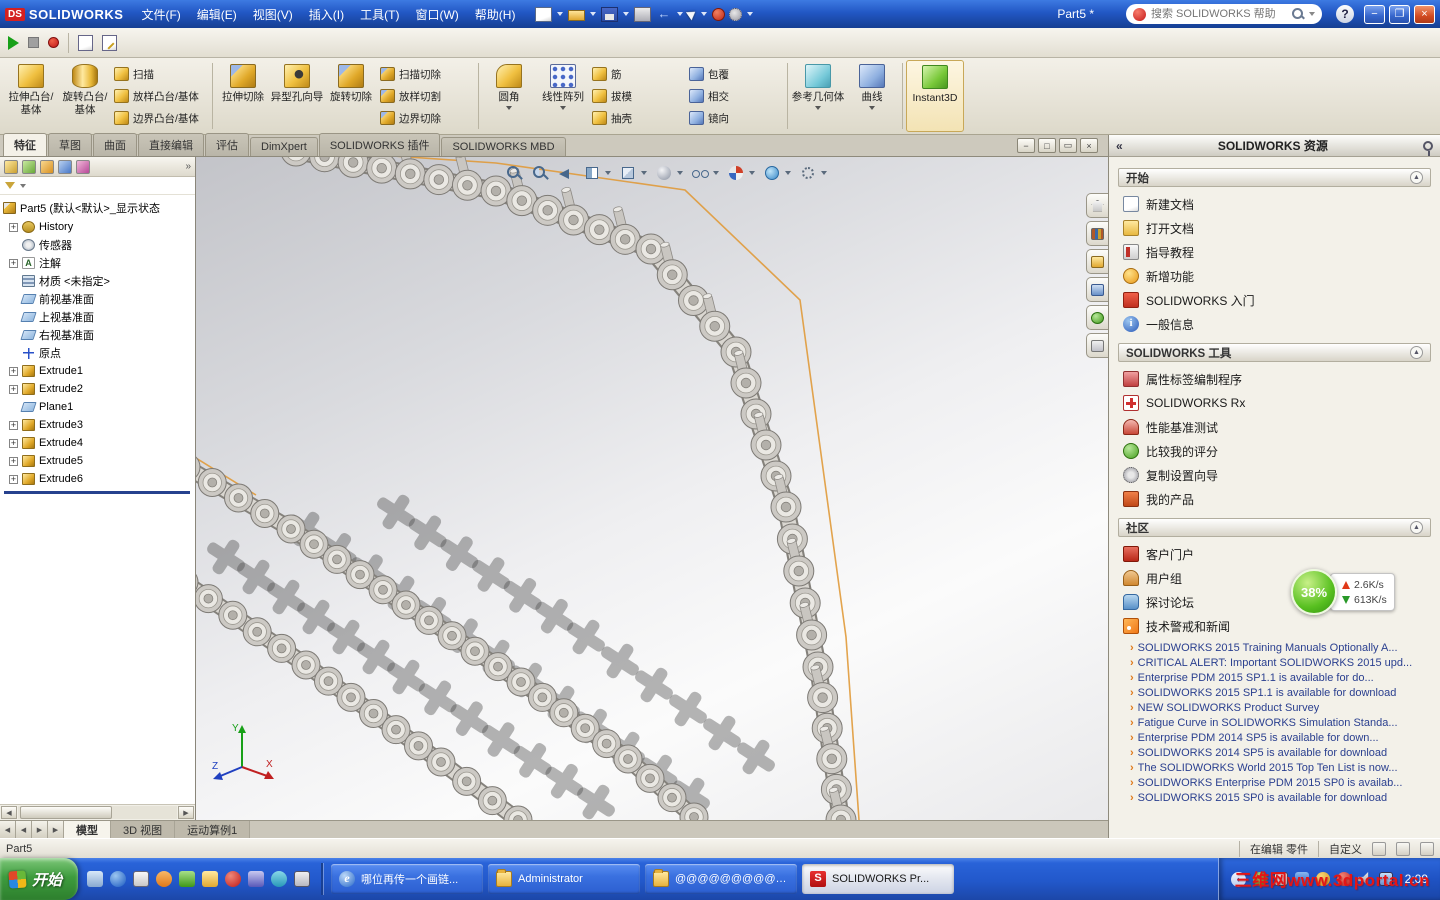  Describe the element at coordinates (1428, 148) in the screenshot. I see `pin-icon` at that location.